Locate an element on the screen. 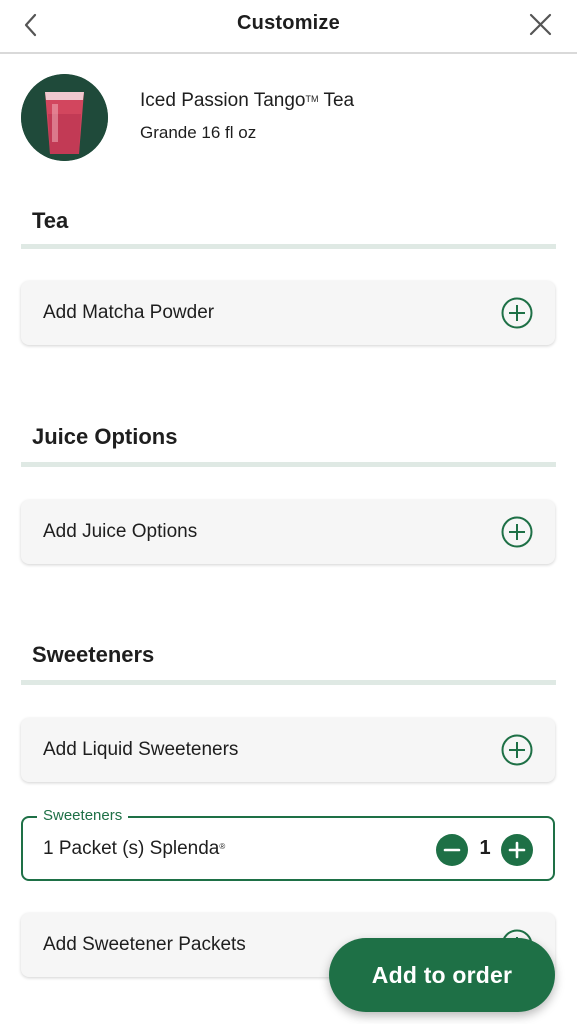 This screenshot has width=577, height=1024. add-to-order-button: Add to order is located at coordinates (442, 975).